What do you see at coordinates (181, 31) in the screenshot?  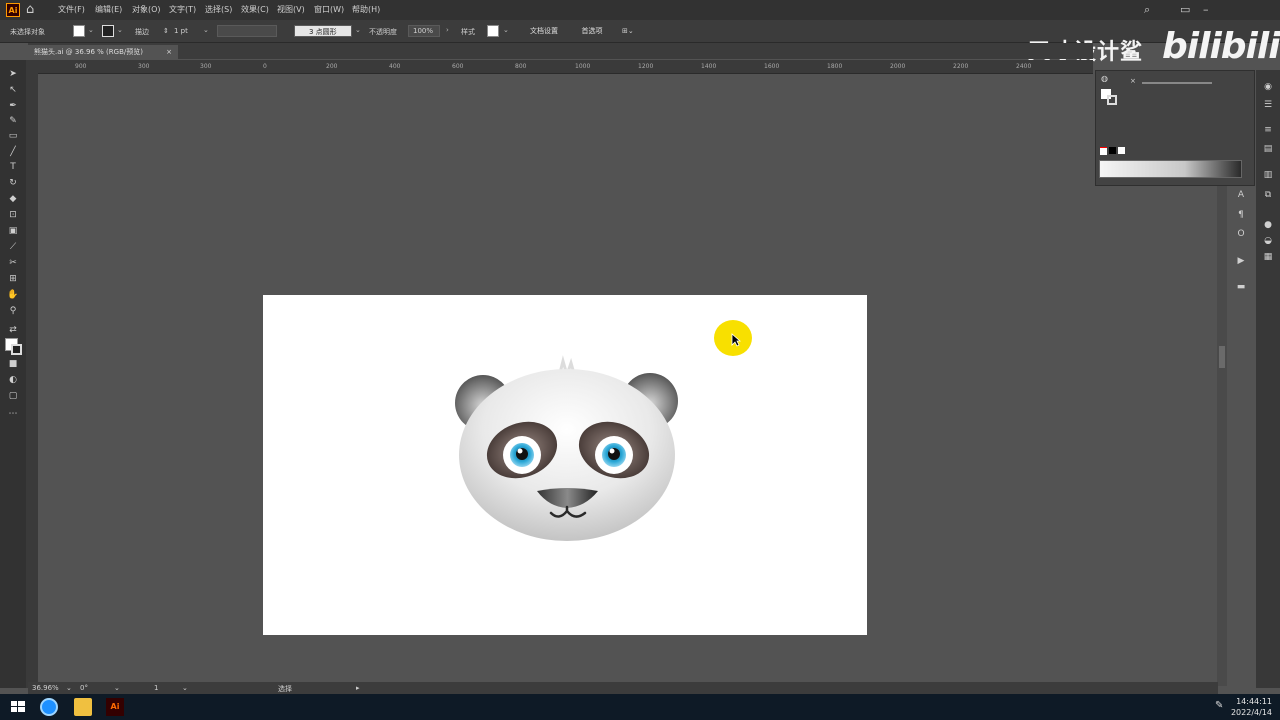 I see `stroke-weight-value: 1 pt` at bounding box center [181, 31].